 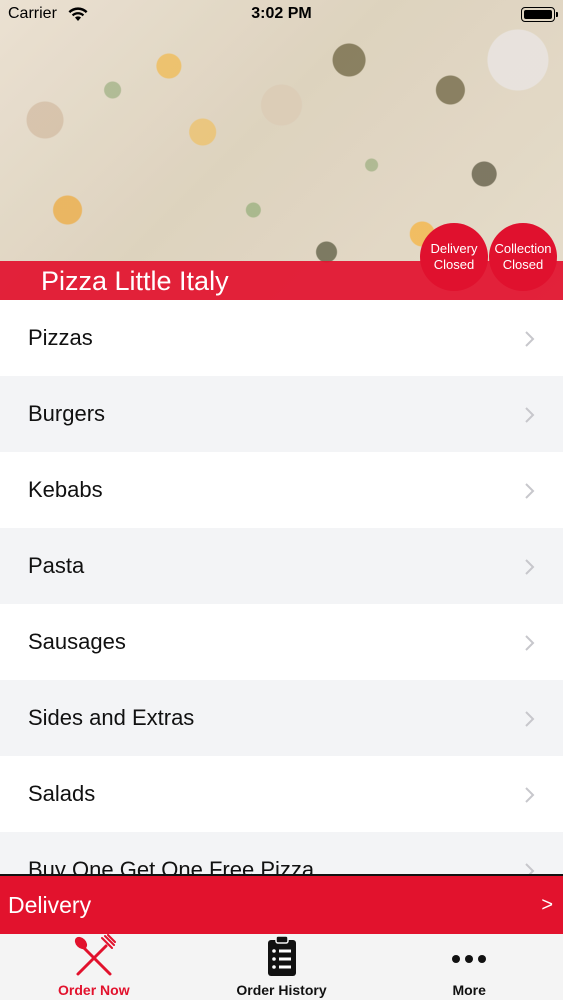 What do you see at coordinates (135, 281) in the screenshot?
I see `restaurant-name: Pizza Little Italy` at bounding box center [135, 281].